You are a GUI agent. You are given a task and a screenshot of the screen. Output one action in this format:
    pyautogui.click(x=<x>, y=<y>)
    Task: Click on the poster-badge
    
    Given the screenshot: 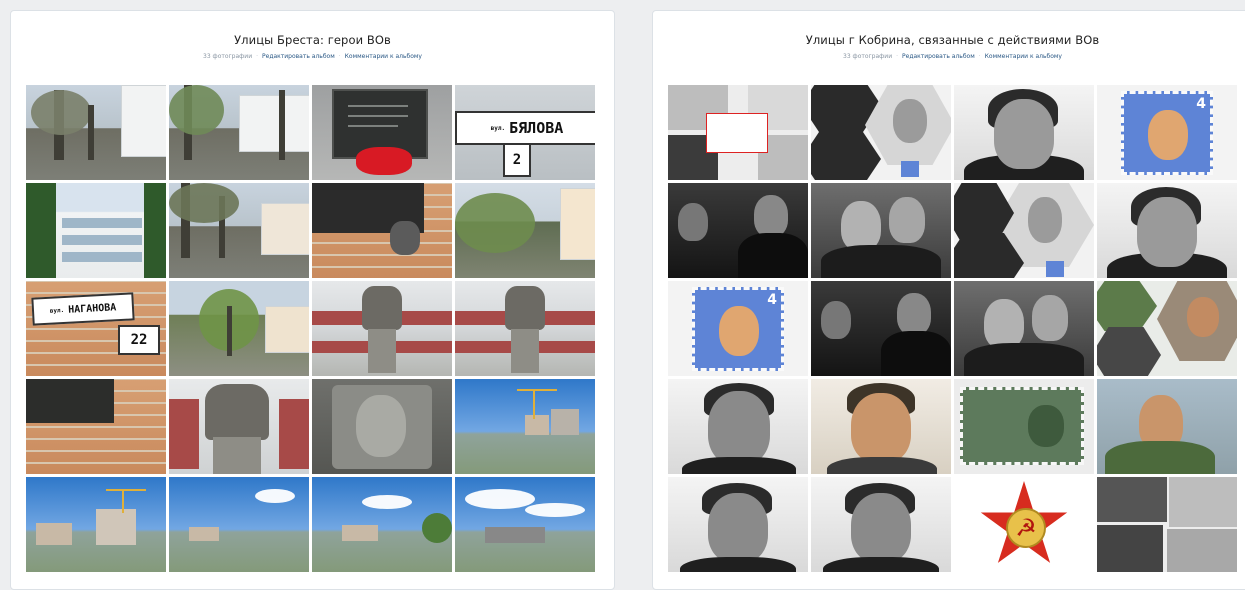 What is the action you would take?
    pyautogui.click(x=737, y=133)
    